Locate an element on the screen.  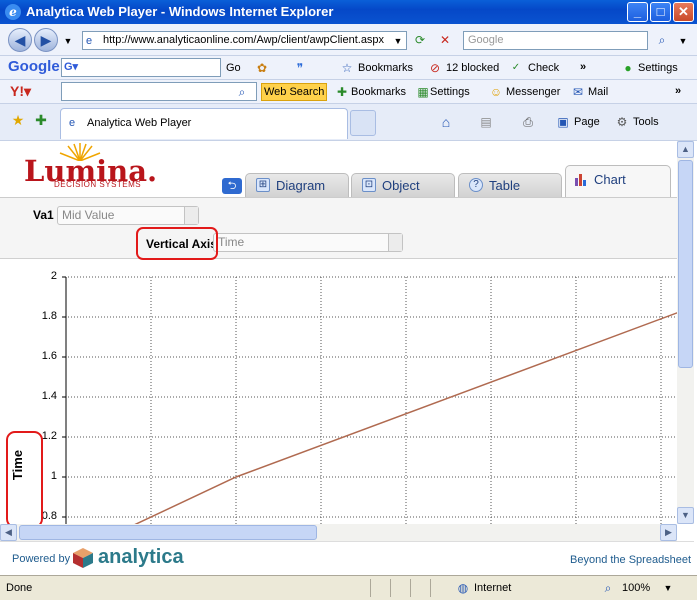
highlight-vertical-axis is located at coordinates (177, 243).